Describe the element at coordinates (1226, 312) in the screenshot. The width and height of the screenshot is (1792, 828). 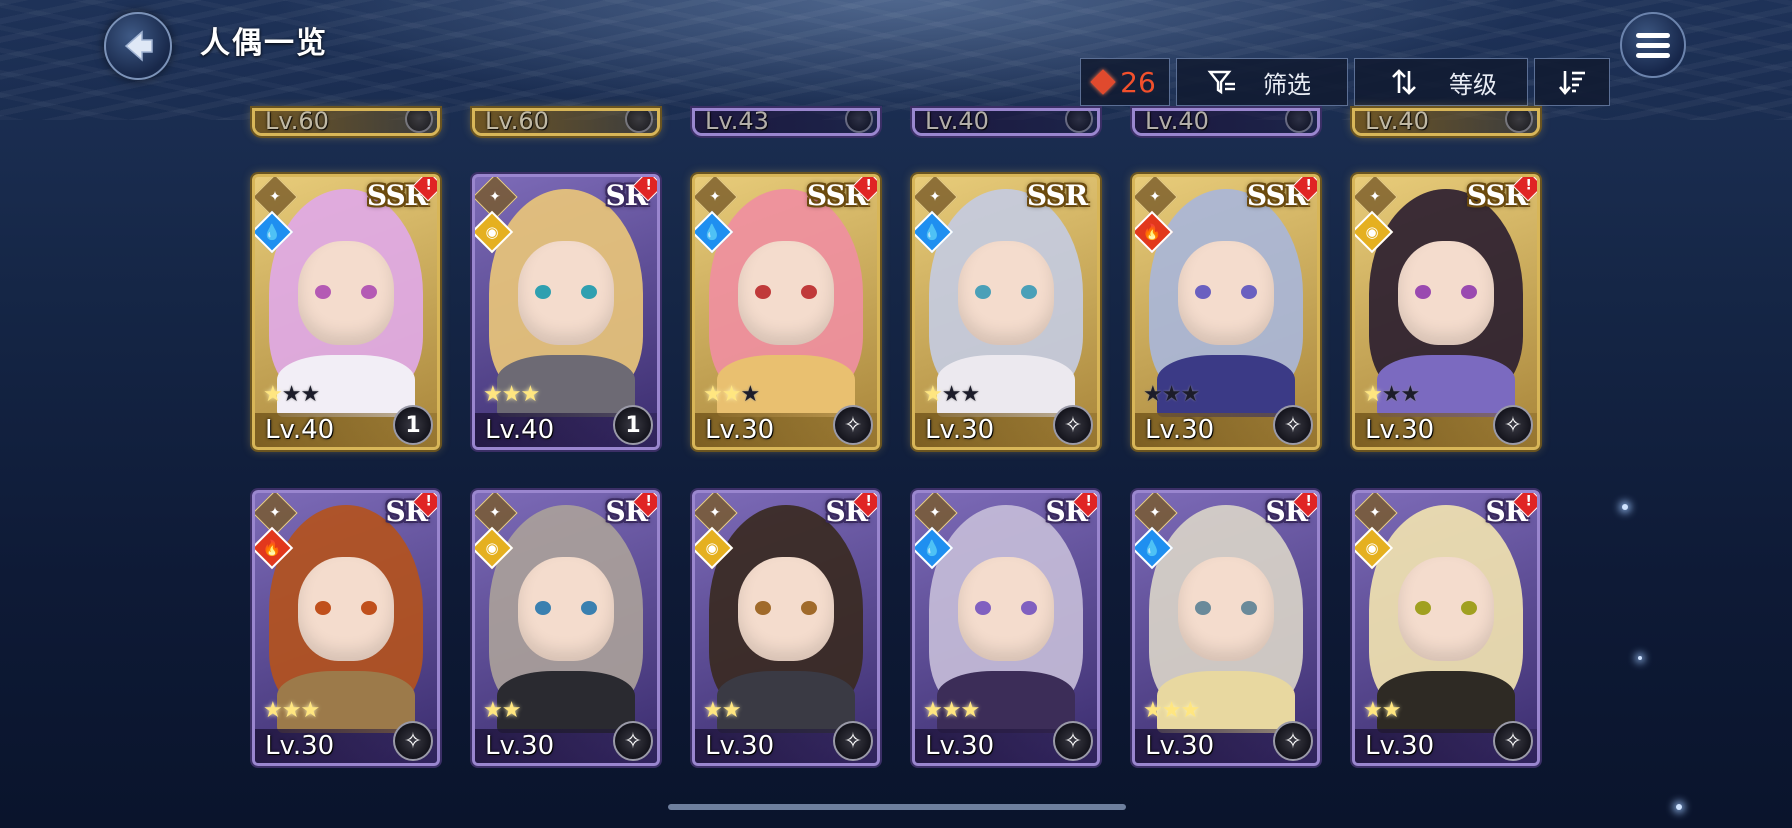
I see `doll-card: ✦ SSR! 🔥 ★★★ Lv.30 ✧` at that location.